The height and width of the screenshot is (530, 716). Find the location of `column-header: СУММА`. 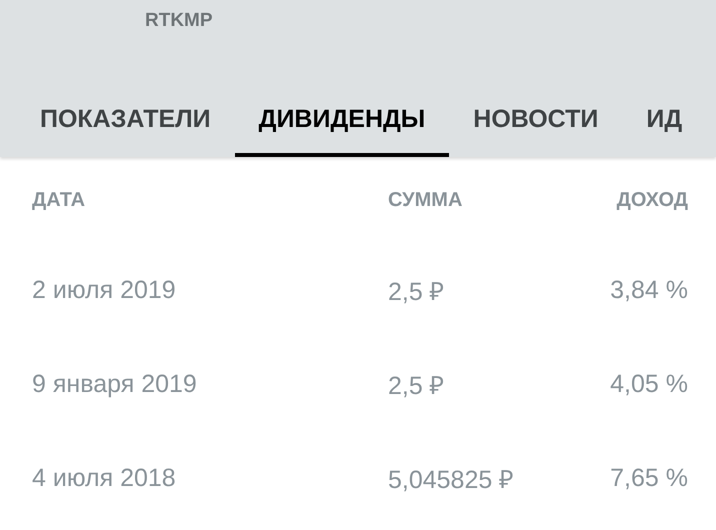

column-header: СУММА is located at coordinates (426, 200).